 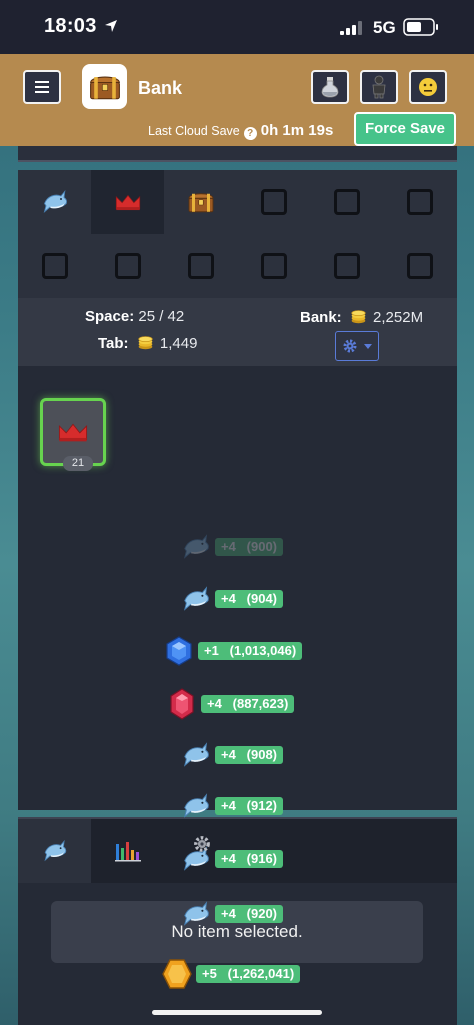 I want to click on bar-chart-icon, so click(x=127, y=852).